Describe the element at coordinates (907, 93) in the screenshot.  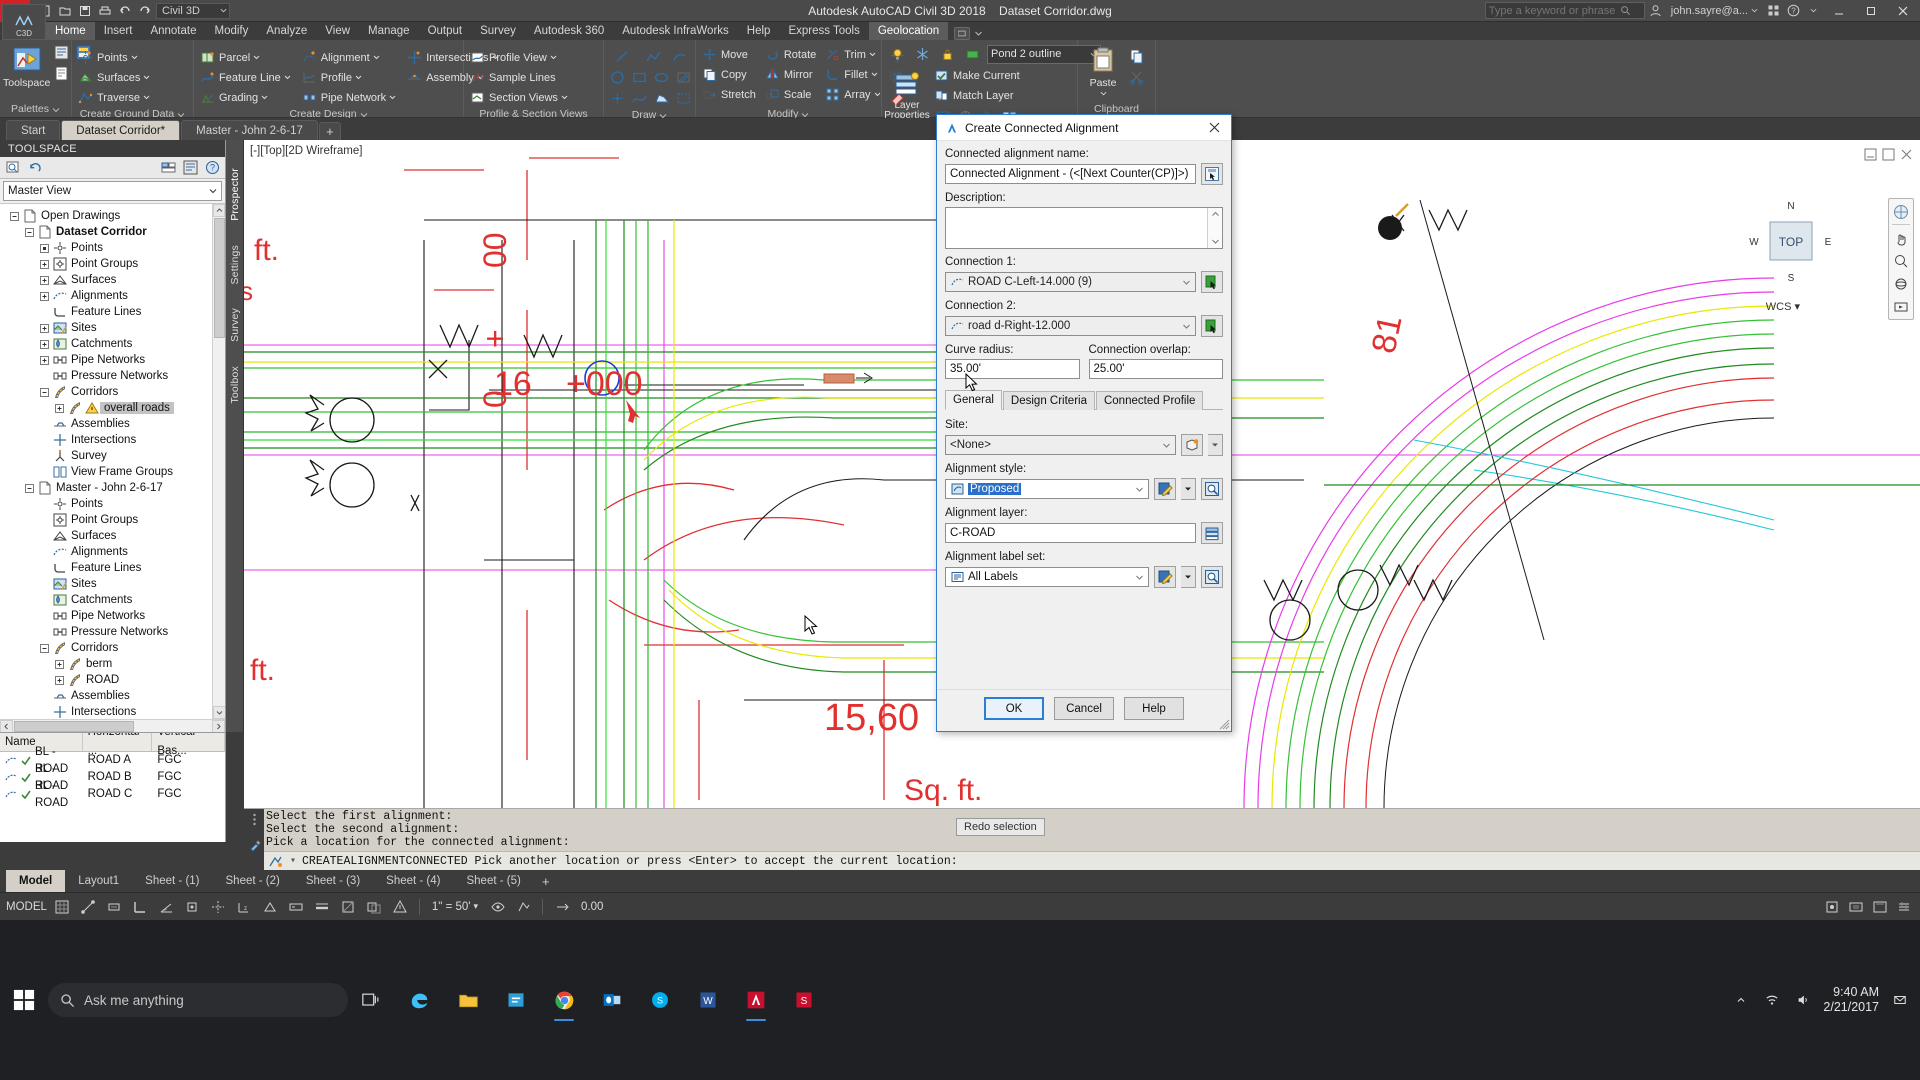
I see `layer-properties-button: Layer Properties` at that location.